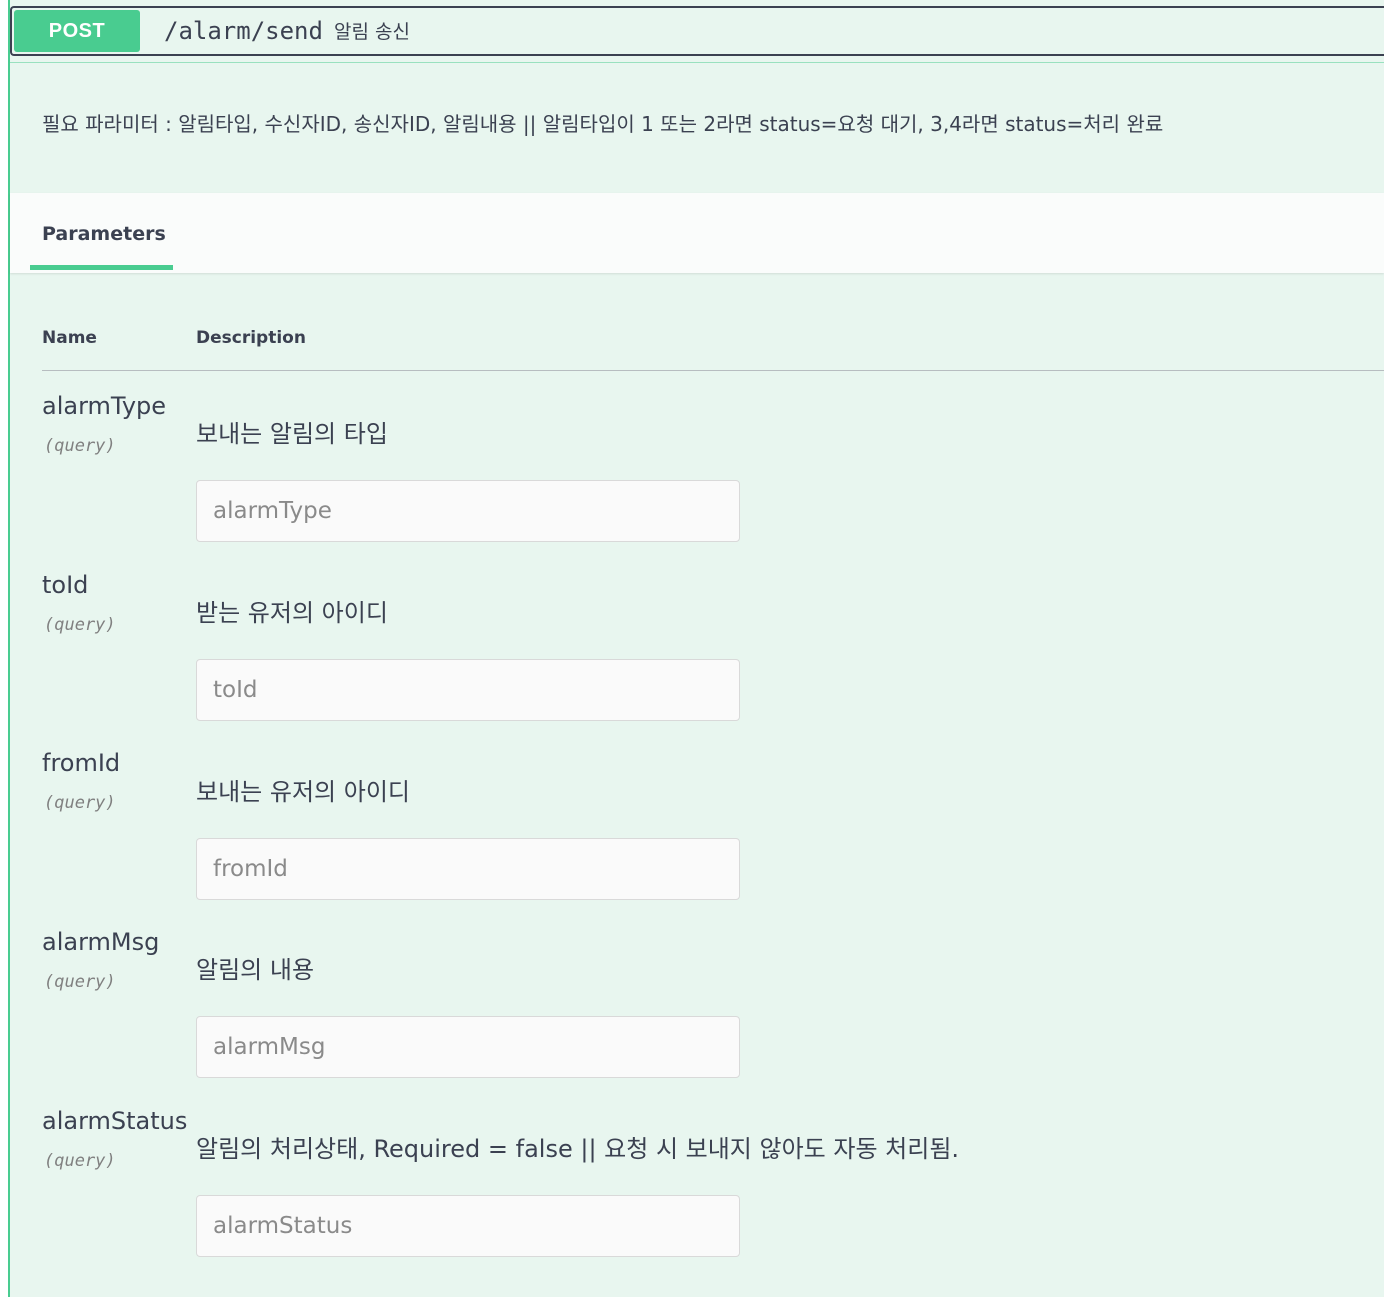 Image resolution: width=1384 pixels, height=1297 pixels. Describe the element at coordinates (255, 970) in the screenshot. I see `parameter-description: 알림의 내용` at that location.